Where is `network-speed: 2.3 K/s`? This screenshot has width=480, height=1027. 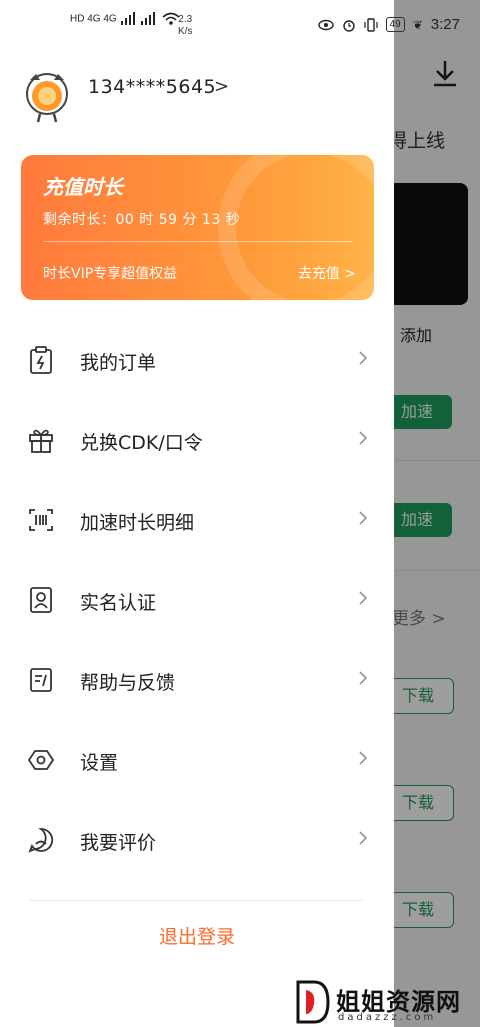
network-speed: 2.3 K/s is located at coordinates (185, 26).